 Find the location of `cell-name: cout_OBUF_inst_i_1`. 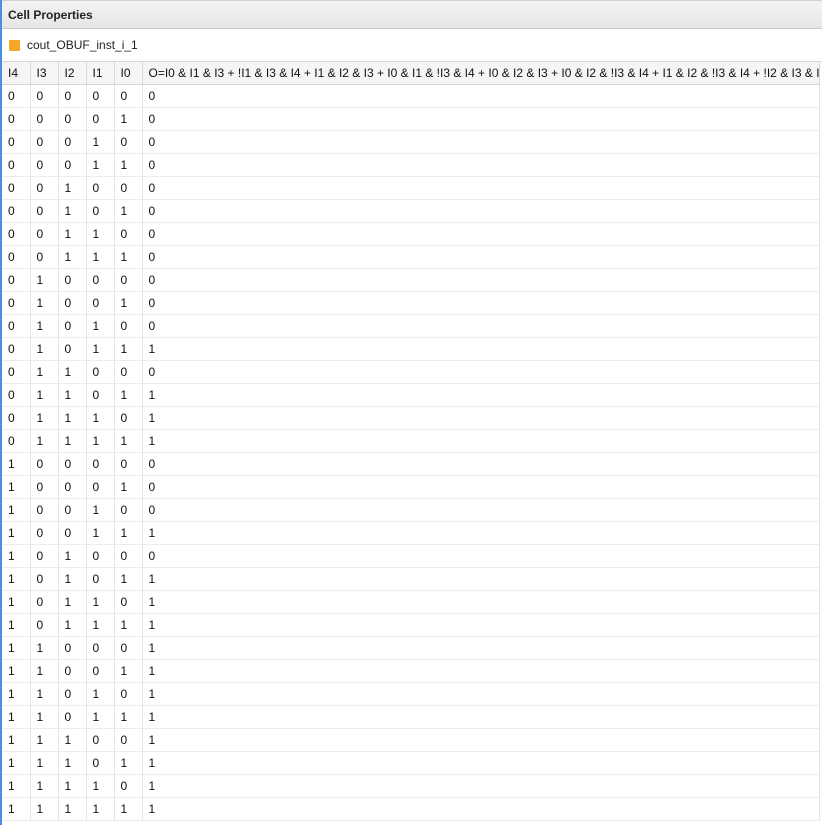

cell-name: cout_OBUF_inst_i_1 is located at coordinates (82, 45).